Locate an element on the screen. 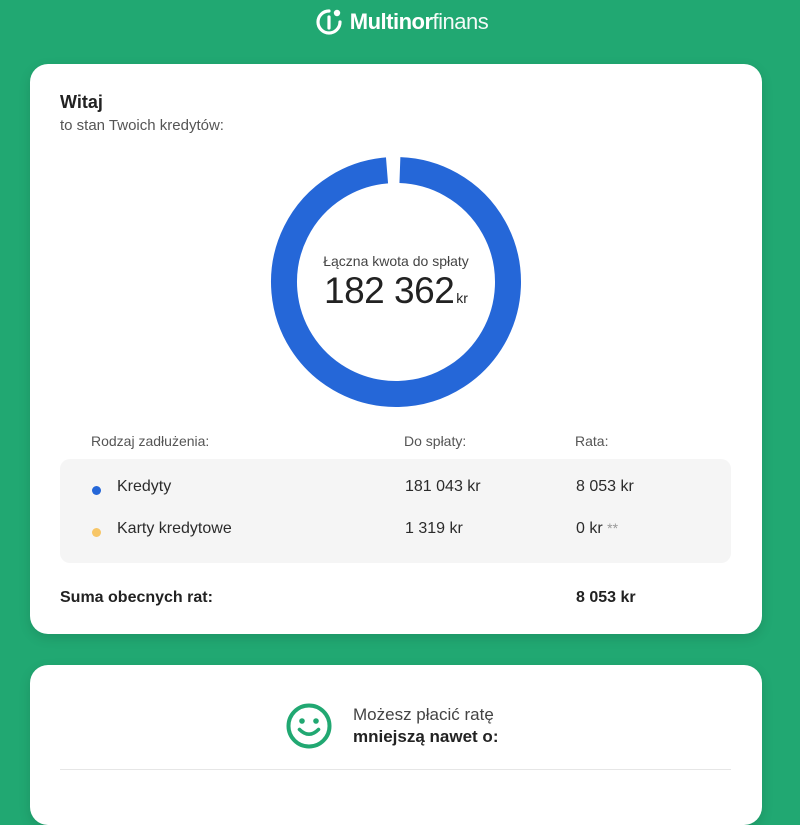 This screenshot has height=825, width=800. header: Multinorfinans is located at coordinates (400, 22).